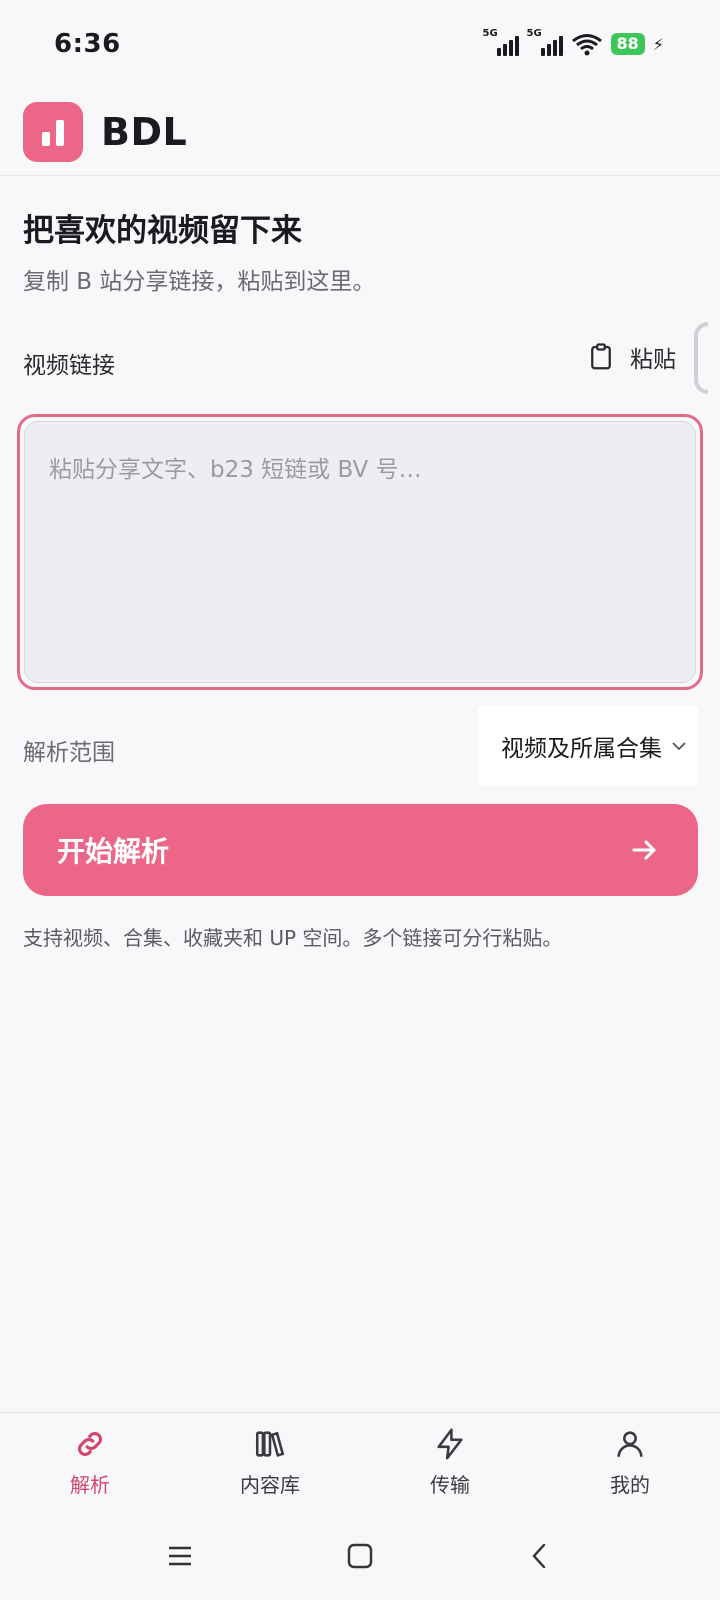 The width and height of the screenshot is (720, 1600). I want to click on library-icon, so click(270, 1444).